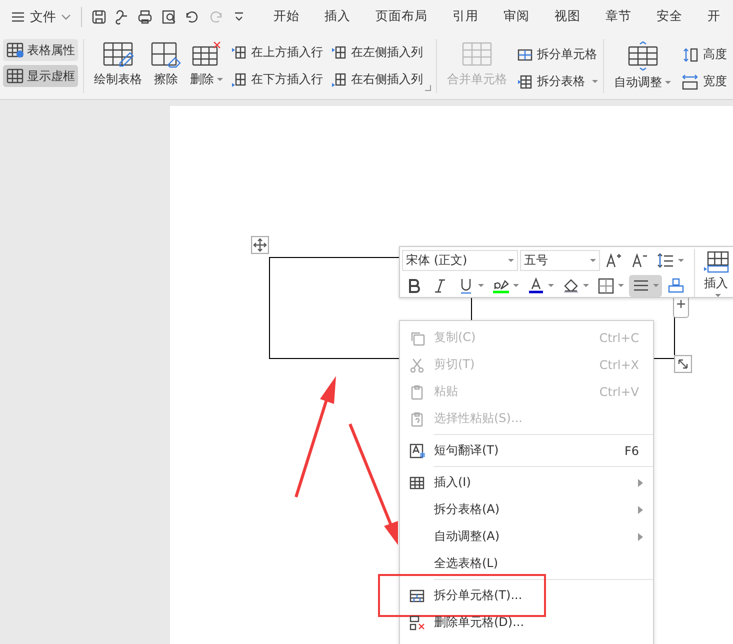 The width and height of the screenshot is (733, 644). I want to click on ribbon-toggle: 表格属性, so click(40, 50).